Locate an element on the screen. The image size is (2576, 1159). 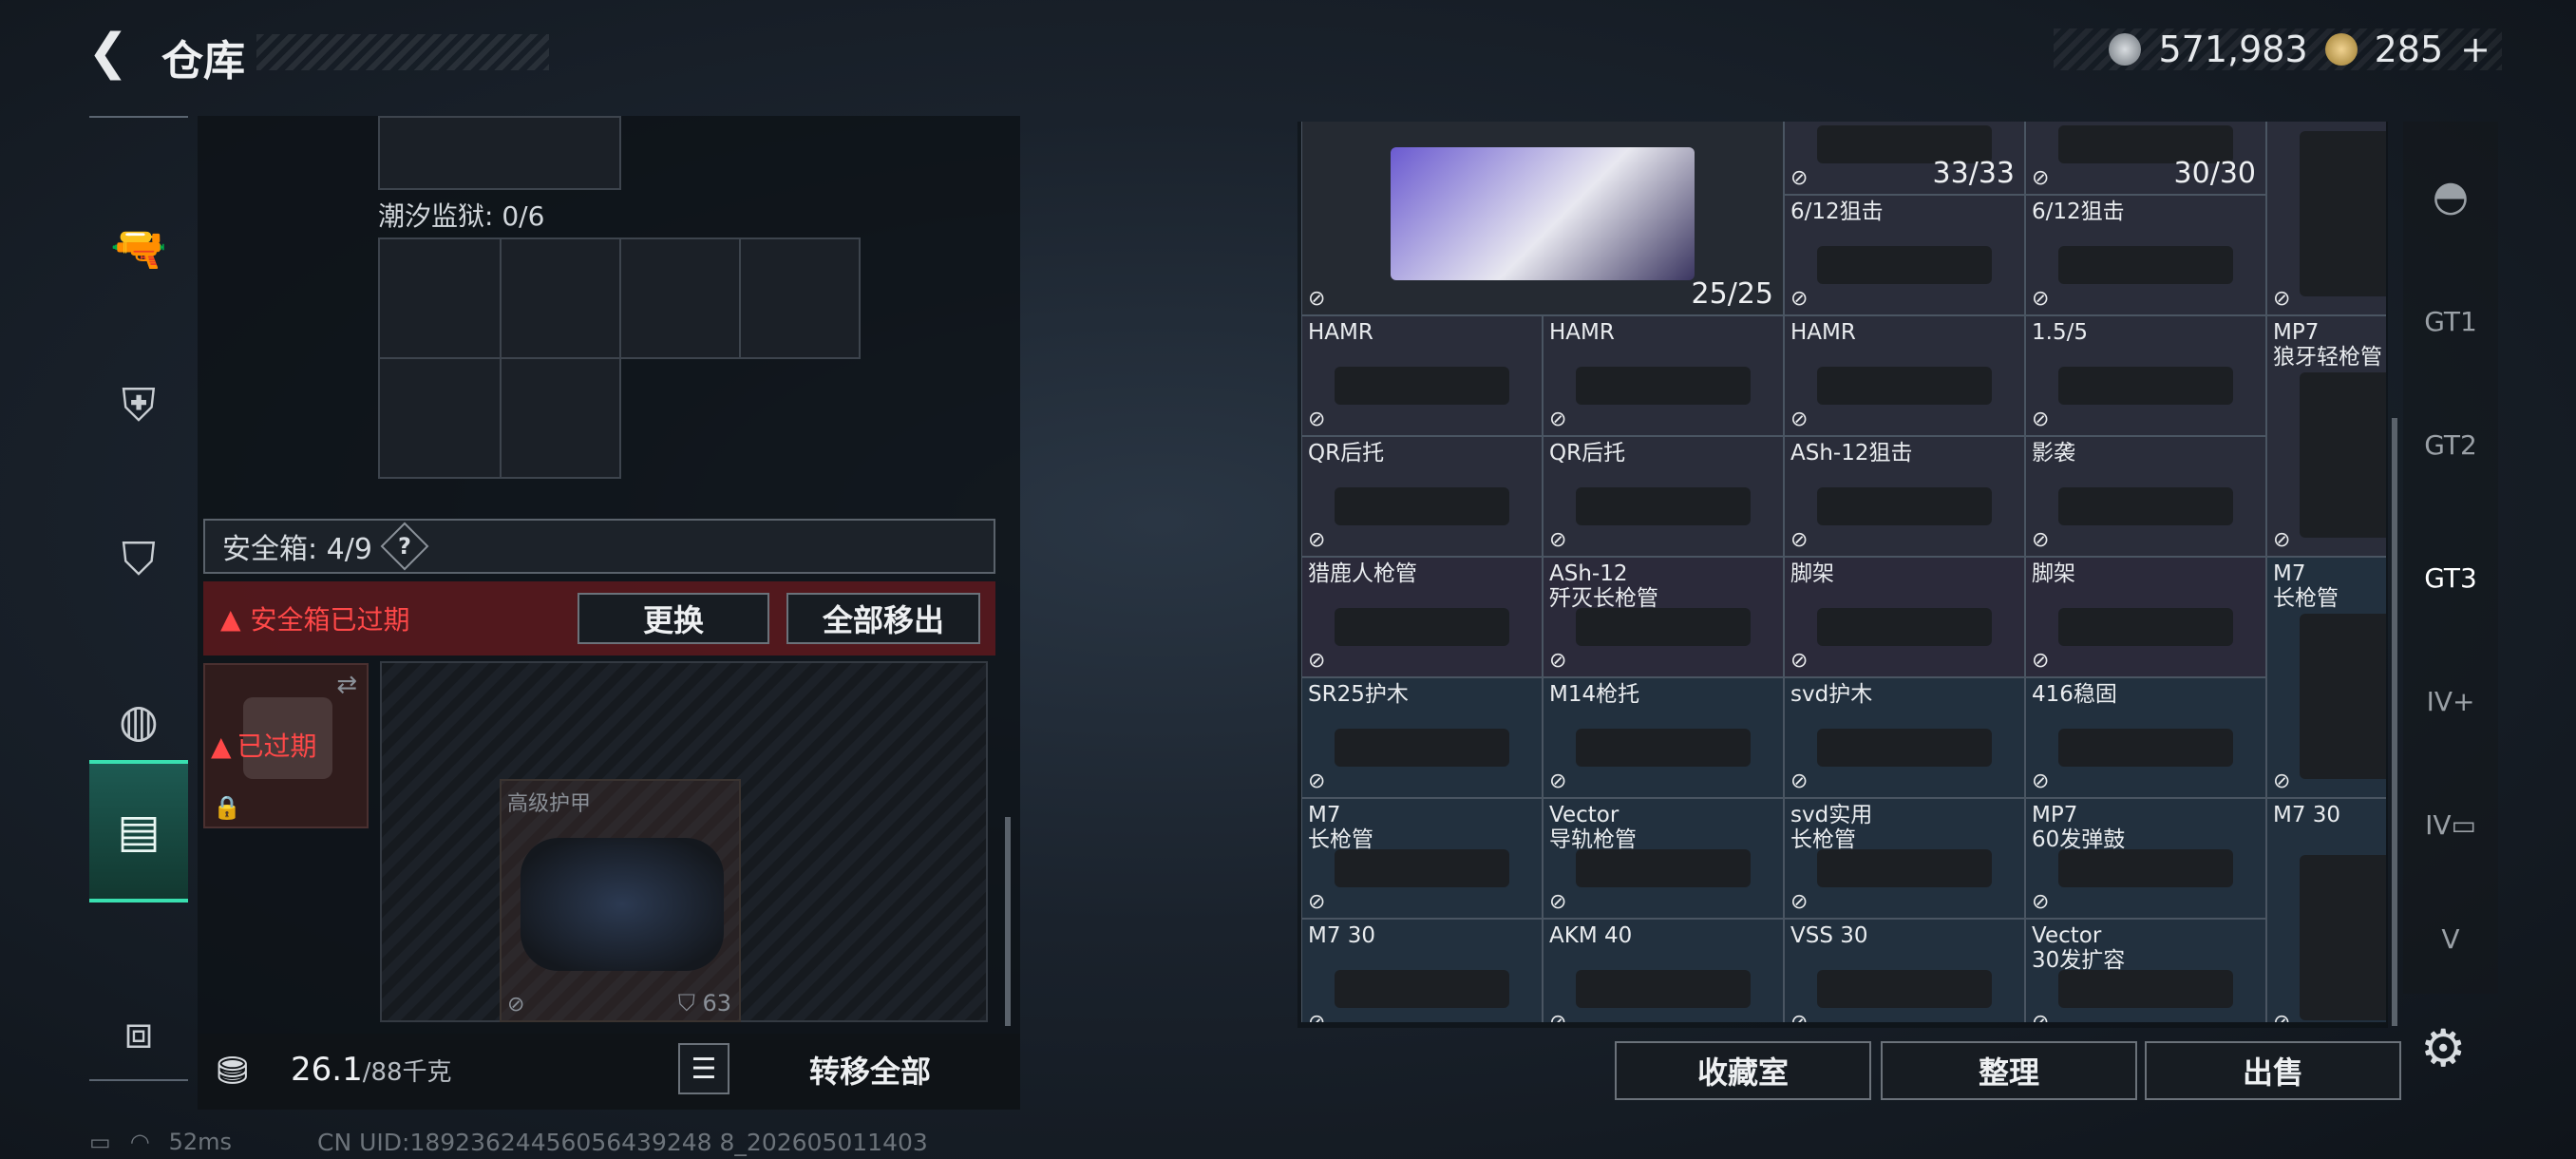
inventory-item: VSS 30 ⊘ is located at coordinates (1904, 970).